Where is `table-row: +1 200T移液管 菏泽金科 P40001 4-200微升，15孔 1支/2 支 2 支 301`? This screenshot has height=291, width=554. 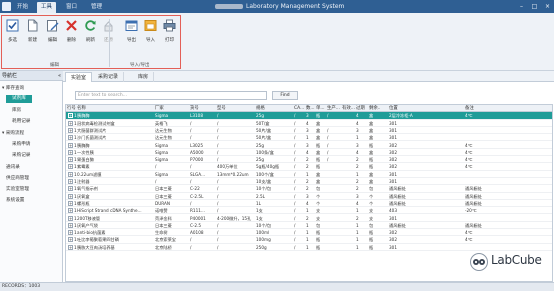
table-row: +1 200T移液管 菏泽金科 P40001 4-200微升，15孔 1支/2 支 2 支 301 is located at coordinates (309, 218).